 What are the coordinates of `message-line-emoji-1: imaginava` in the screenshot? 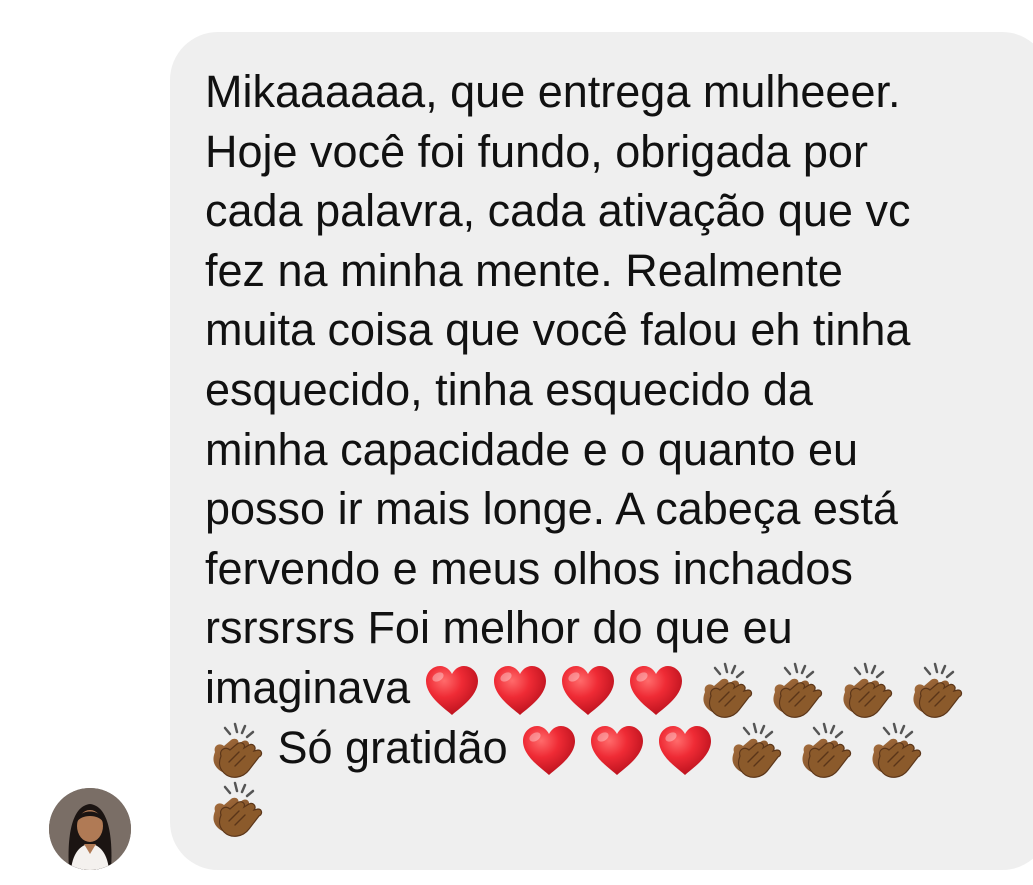 It's located at (605, 688).